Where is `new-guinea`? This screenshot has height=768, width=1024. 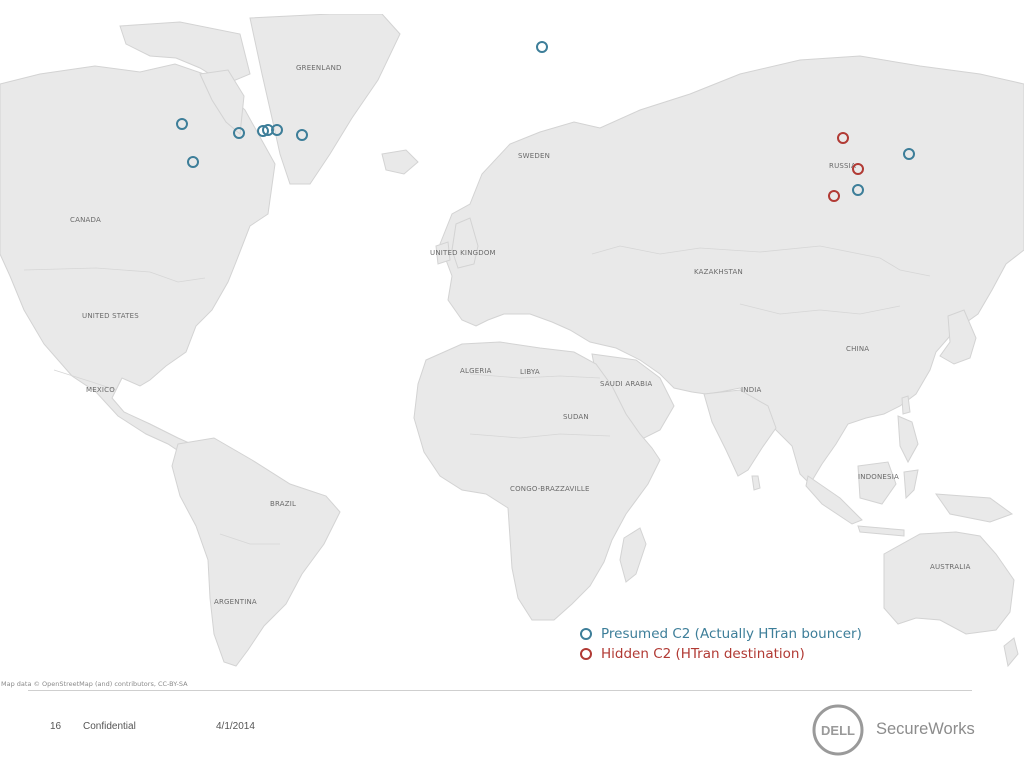 new-guinea is located at coordinates (974, 508).